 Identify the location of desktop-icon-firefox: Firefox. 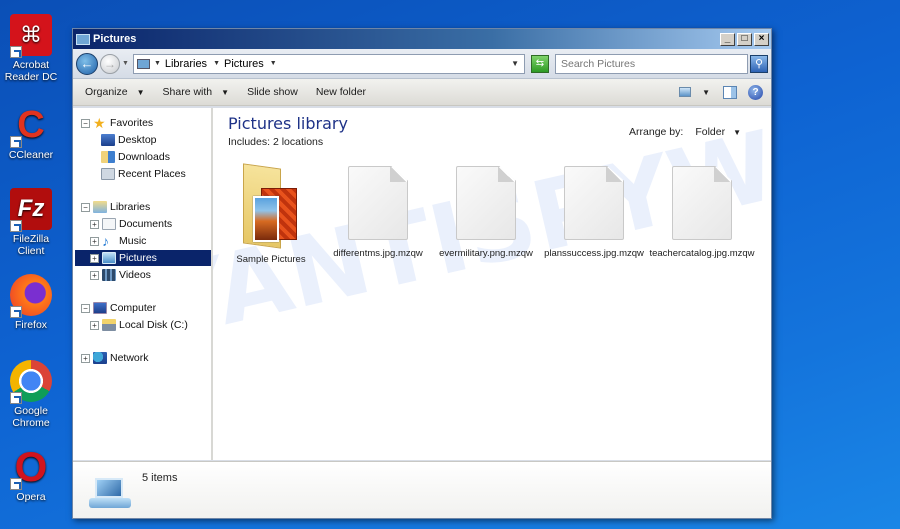
(31, 302).